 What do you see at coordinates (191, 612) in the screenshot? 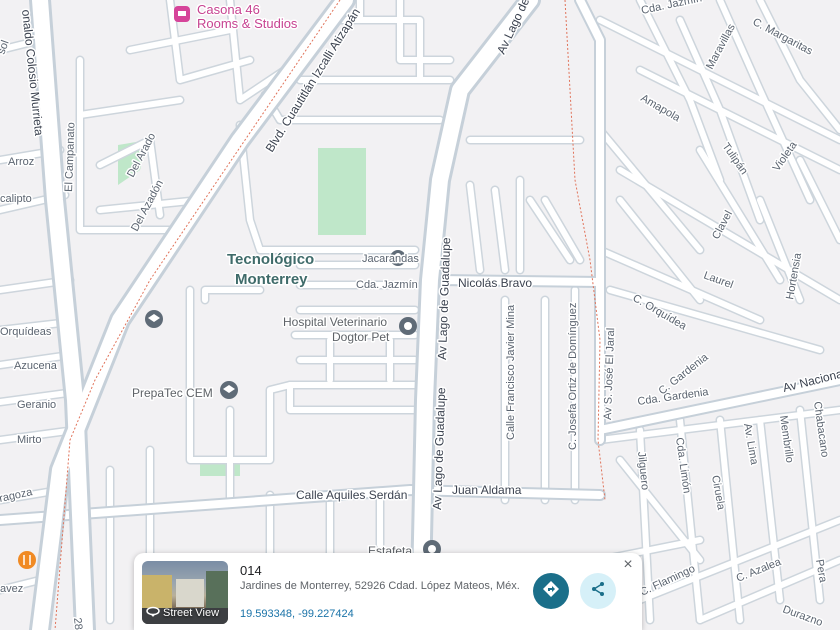
I see `street-view-text: Street View` at bounding box center [191, 612].